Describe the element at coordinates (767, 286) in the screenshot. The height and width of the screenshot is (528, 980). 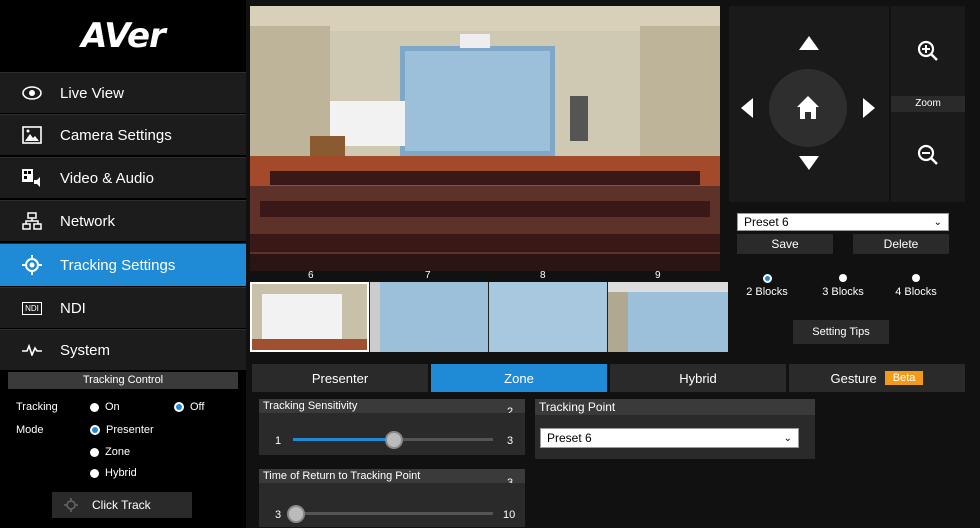
I see `blocks-2-radio: 2 Blocks` at that location.